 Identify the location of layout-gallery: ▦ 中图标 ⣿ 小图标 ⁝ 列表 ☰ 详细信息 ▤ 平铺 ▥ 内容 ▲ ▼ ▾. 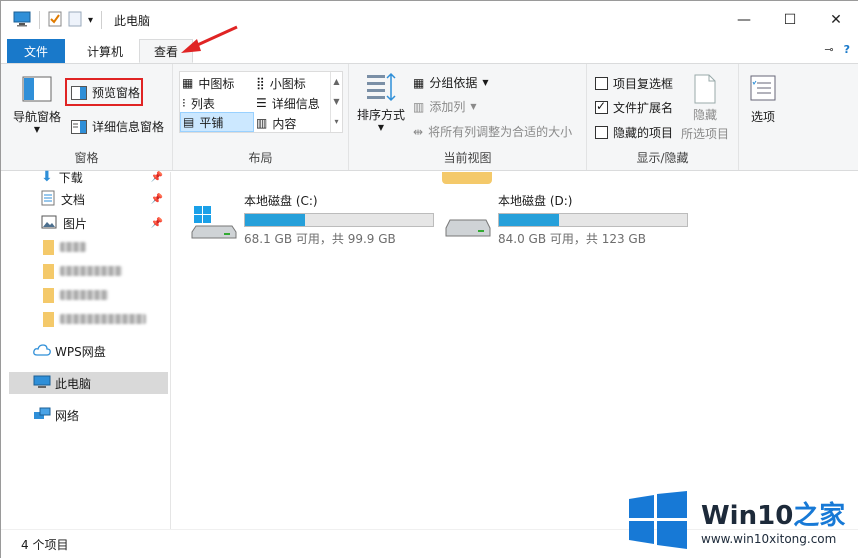
(261, 102).